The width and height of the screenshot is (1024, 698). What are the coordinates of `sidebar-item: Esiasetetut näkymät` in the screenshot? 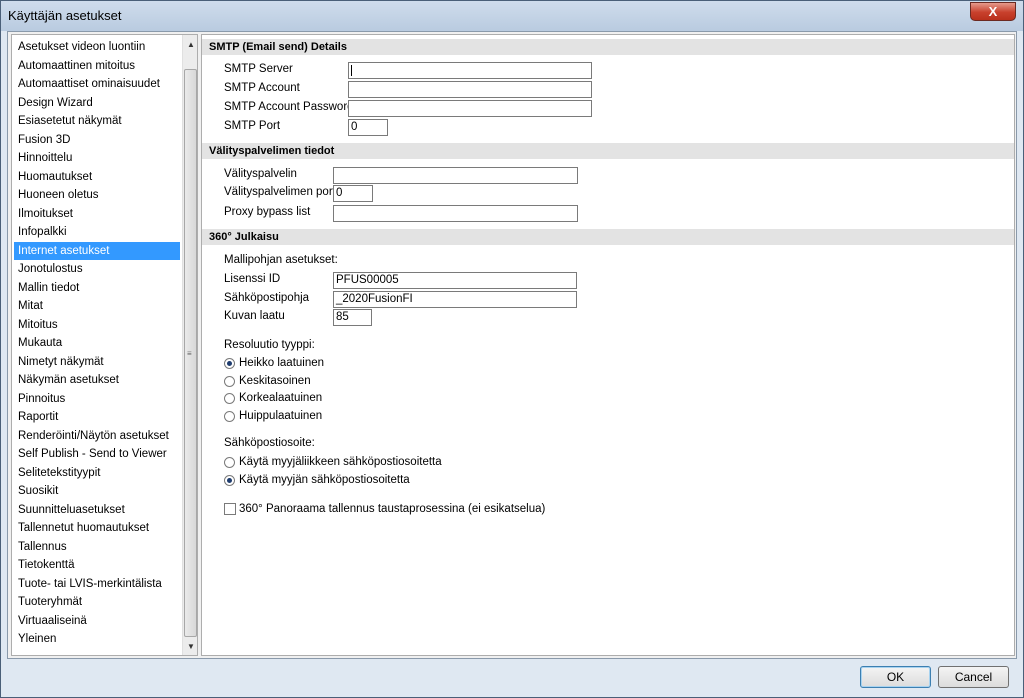 It's located at (97, 121).